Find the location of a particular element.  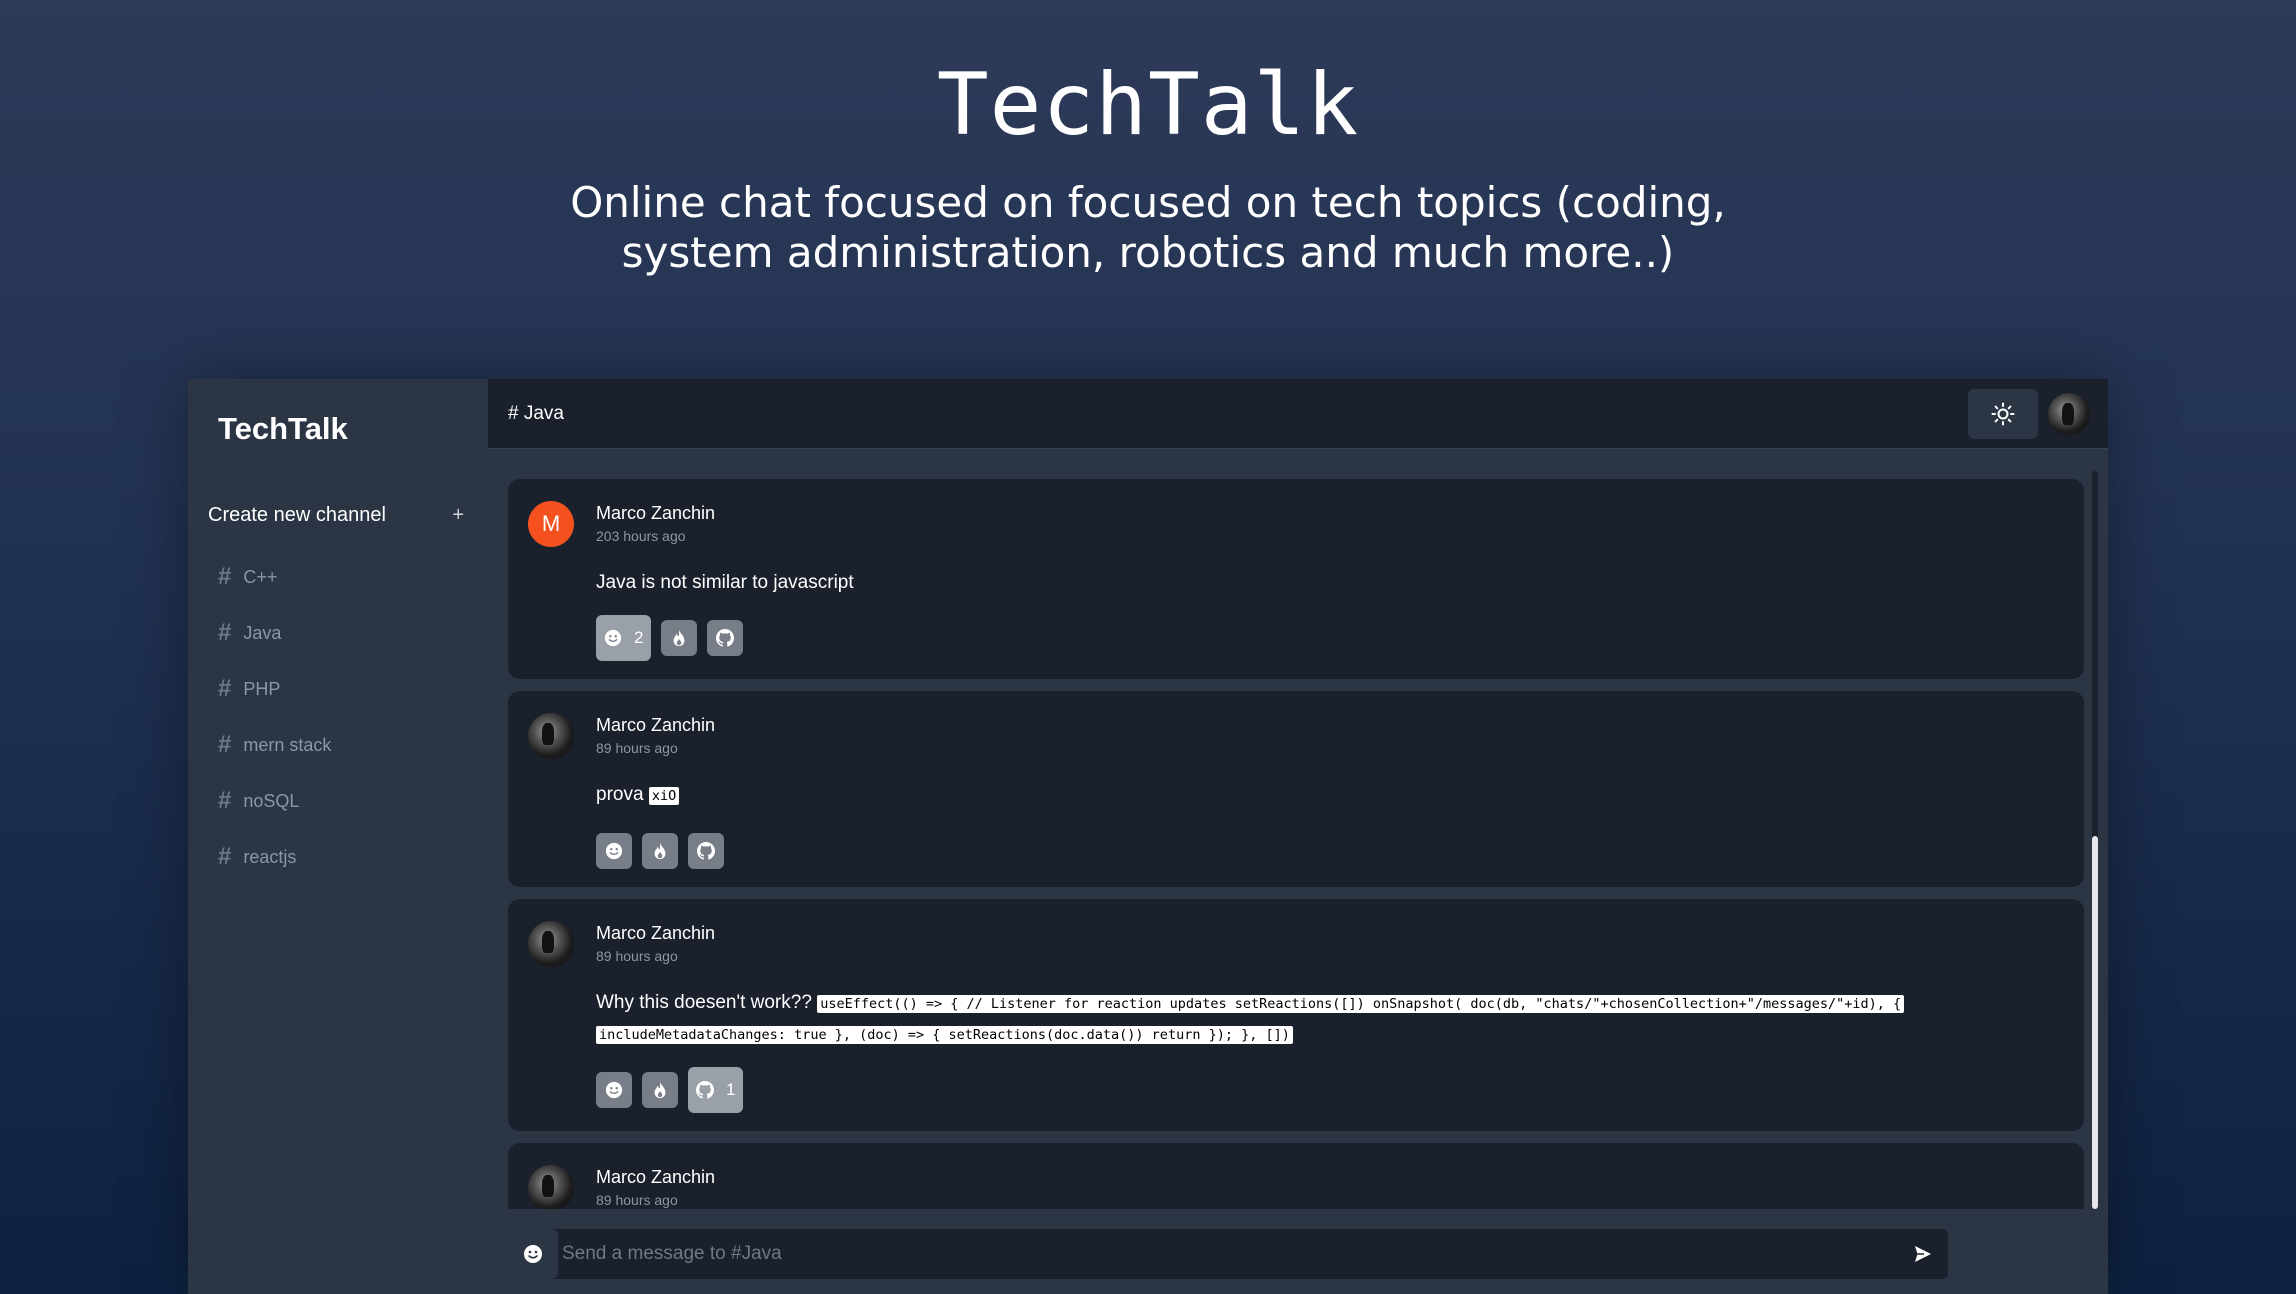

channel-label: PHP is located at coordinates (262, 688).